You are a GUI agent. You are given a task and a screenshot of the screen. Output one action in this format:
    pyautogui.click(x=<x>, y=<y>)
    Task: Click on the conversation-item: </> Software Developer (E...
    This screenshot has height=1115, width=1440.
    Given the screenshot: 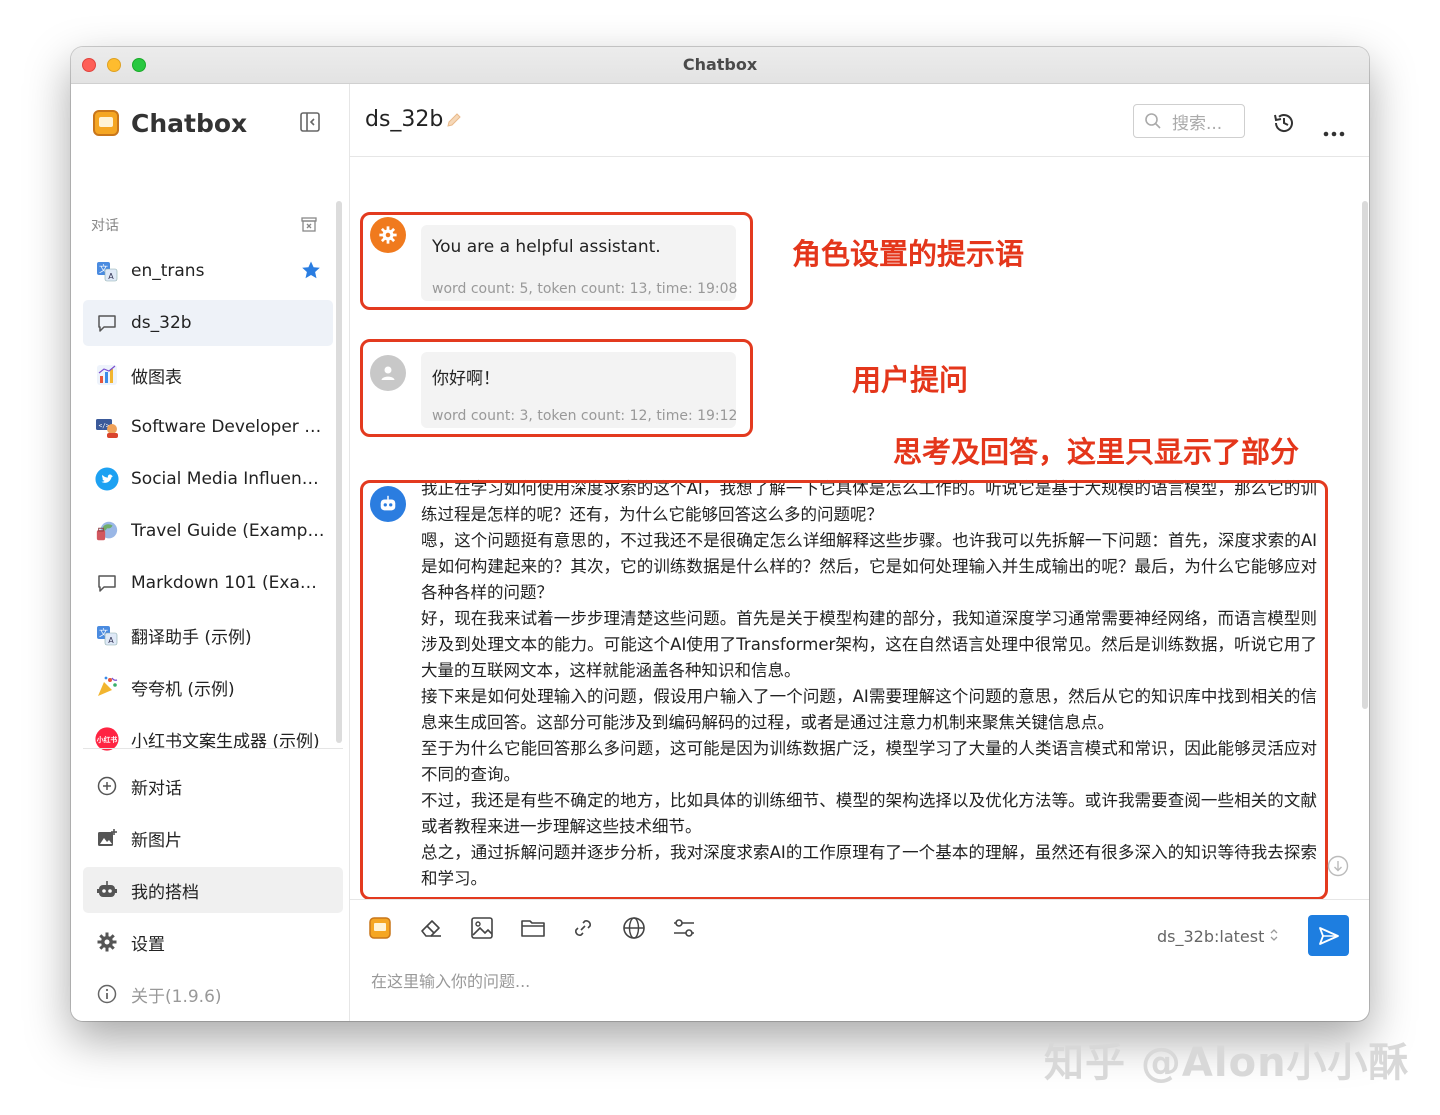 What is the action you would take?
    pyautogui.click(x=208, y=427)
    